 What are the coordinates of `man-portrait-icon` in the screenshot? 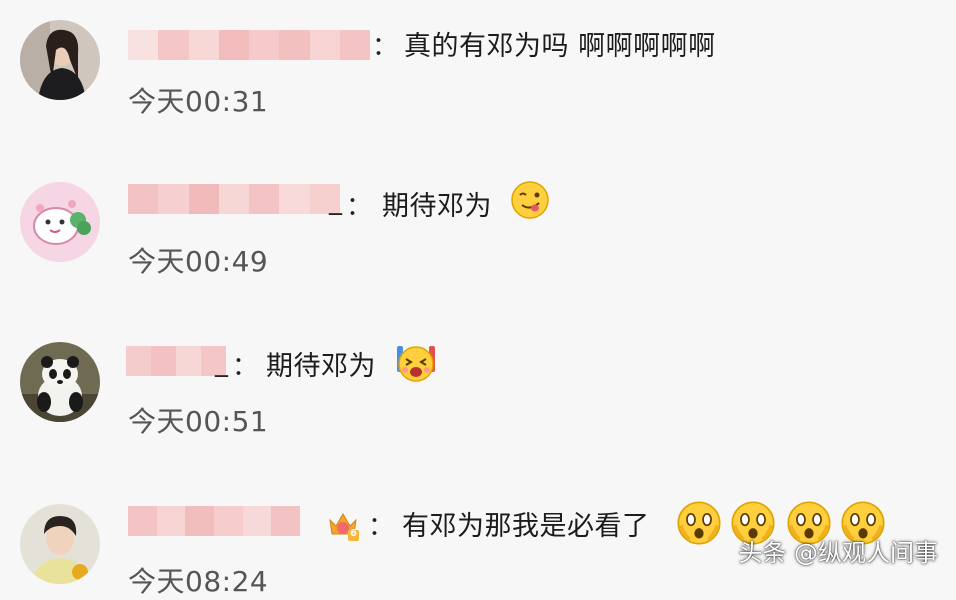 It's located at (60, 544).